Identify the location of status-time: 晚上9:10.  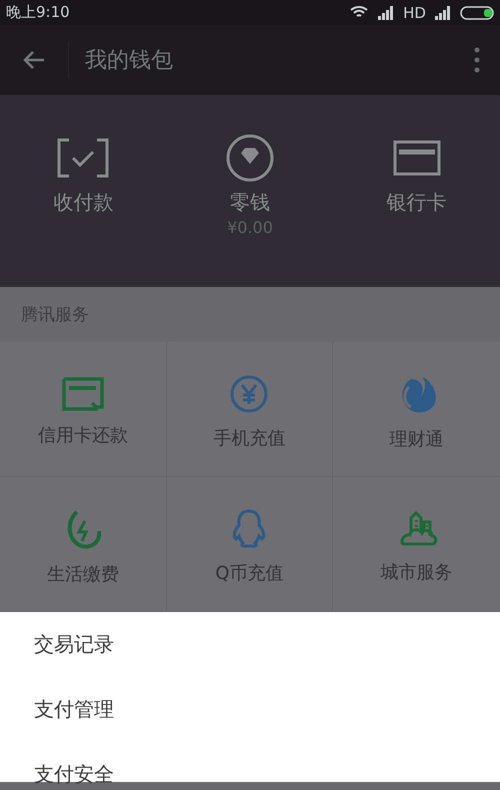
(38, 12).